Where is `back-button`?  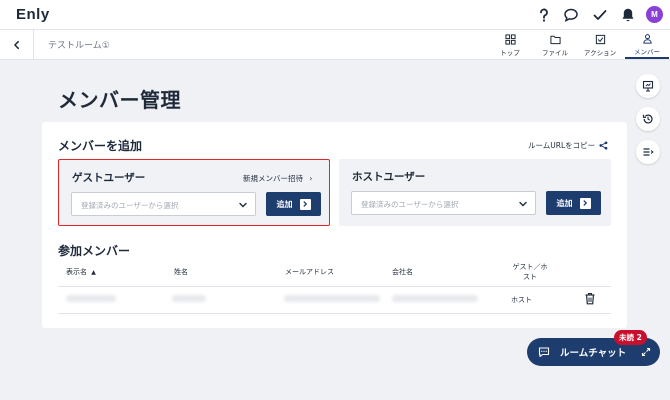 back-button is located at coordinates (17, 45).